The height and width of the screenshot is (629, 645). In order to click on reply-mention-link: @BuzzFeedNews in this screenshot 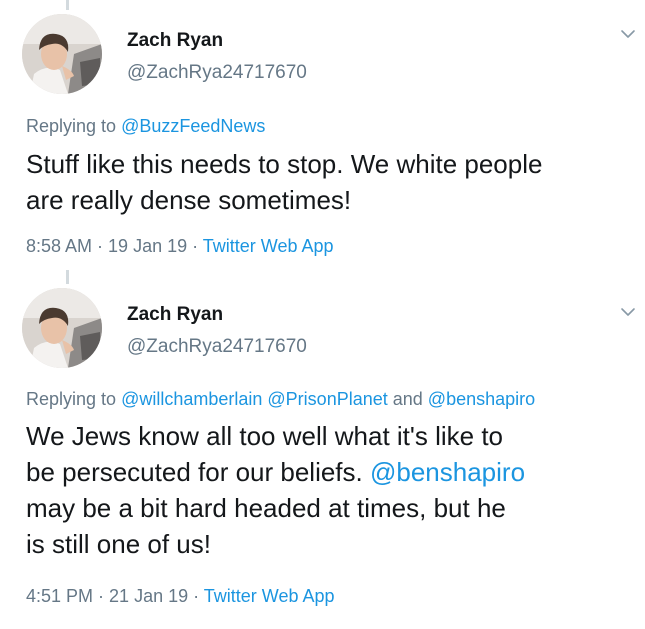, I will do `click(193, 126)`.